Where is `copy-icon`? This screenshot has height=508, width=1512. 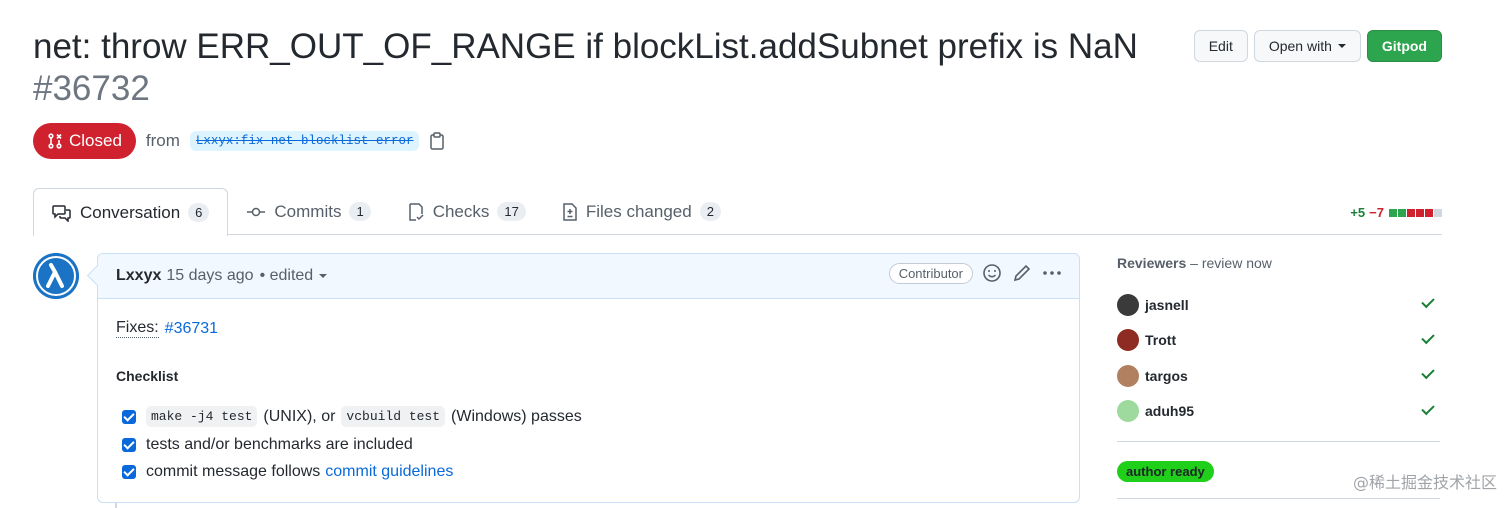
copy-icon is located at coordinates (437, 141).